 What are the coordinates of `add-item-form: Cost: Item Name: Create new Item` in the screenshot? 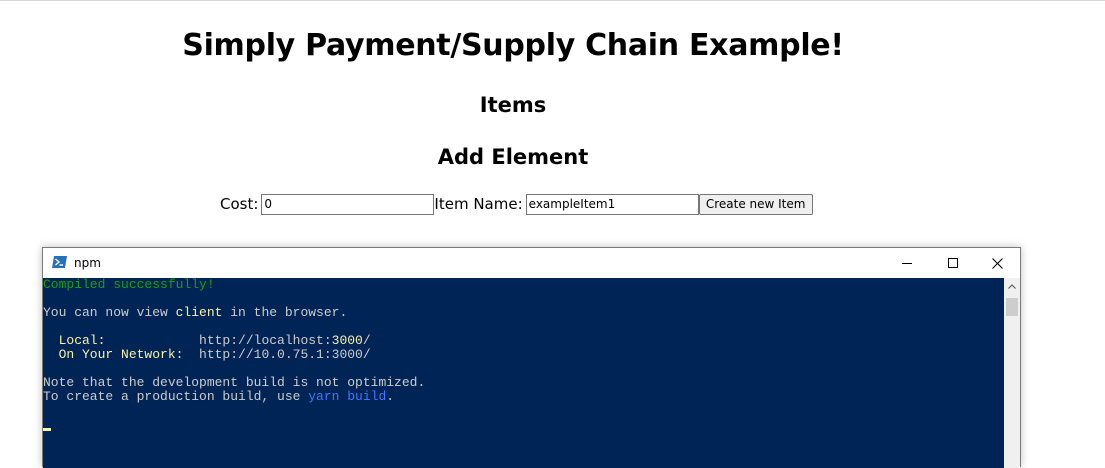 It's located at (516, 204).